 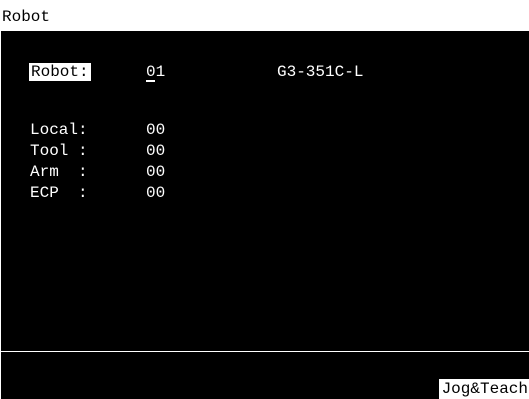 I want to click on text-cursor, so click(x=150, y=81).